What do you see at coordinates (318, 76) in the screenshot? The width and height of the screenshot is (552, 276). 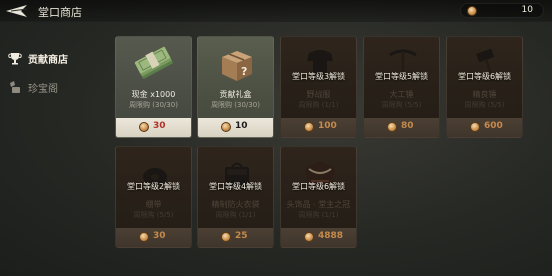 I see `unlock-requirement: 堂口等级3解锁` at bounding box center [318, 76].